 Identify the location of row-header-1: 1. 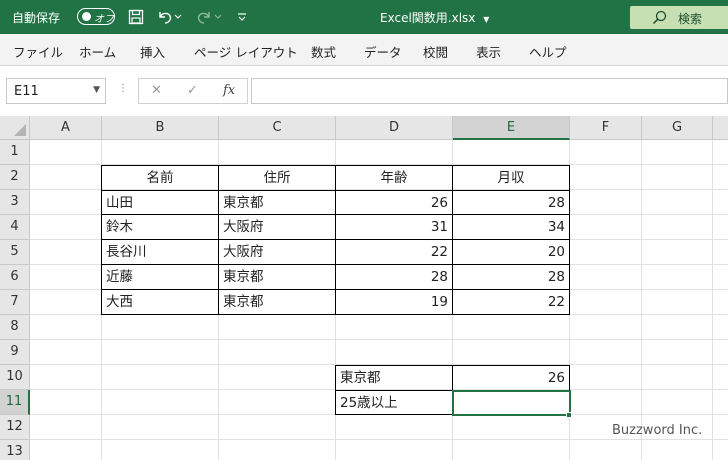
(15, 152).